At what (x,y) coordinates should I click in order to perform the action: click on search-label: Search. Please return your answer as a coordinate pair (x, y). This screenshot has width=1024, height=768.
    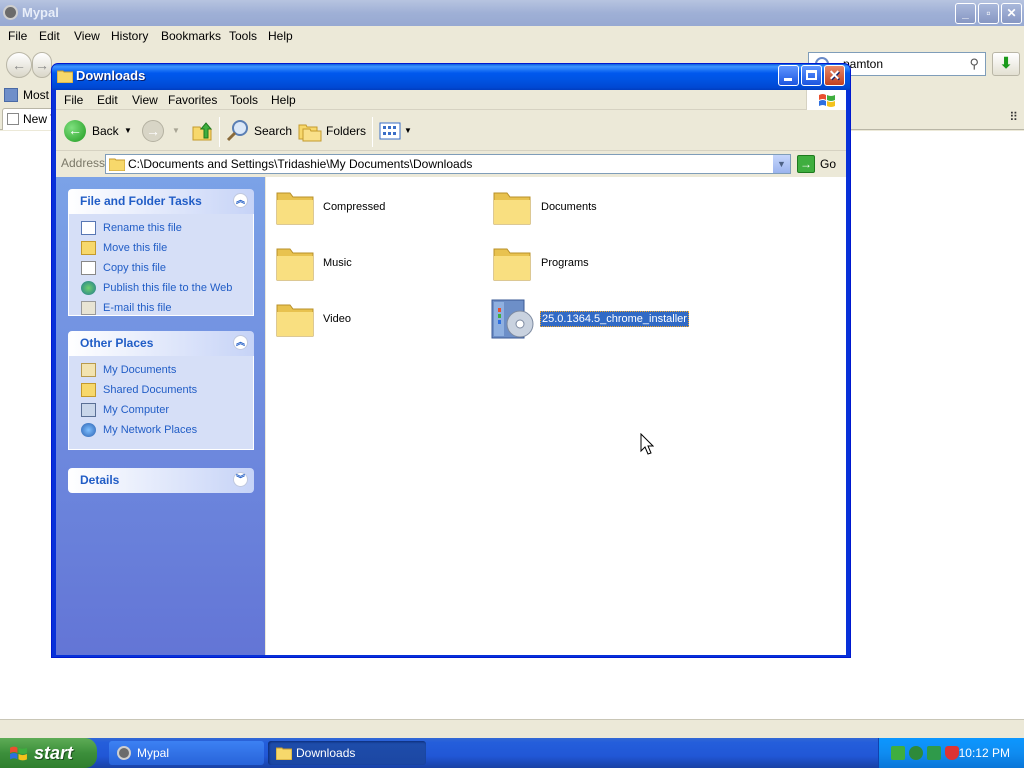
    Looking at the image, I should click on (273, 131).